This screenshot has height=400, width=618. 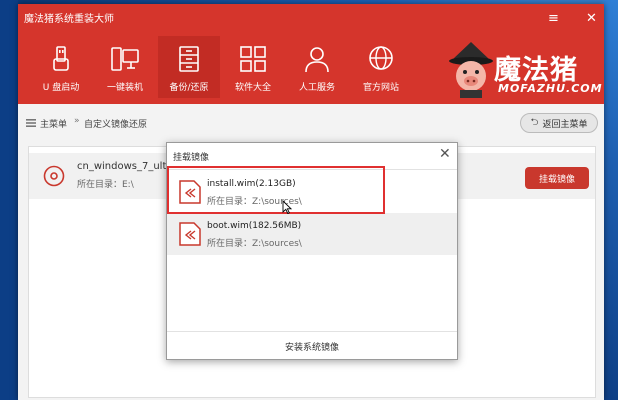 What do you see at coordinates (254, 226) in the screenshot?
I see `file-name: boot.wim(182.56MB)` at bounding box center [254, 226].